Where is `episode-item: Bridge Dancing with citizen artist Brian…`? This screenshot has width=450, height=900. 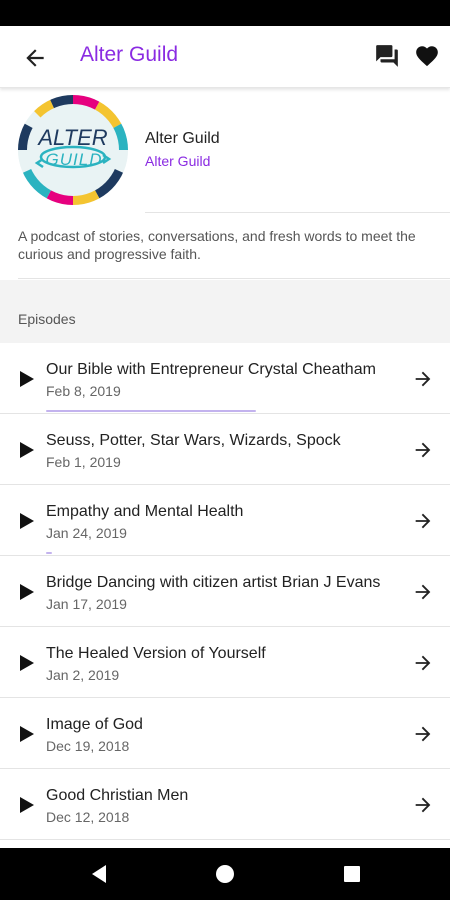
episode-item: Bridge Dancing with citizen artist Brian… is located at coordinates (225, 591).